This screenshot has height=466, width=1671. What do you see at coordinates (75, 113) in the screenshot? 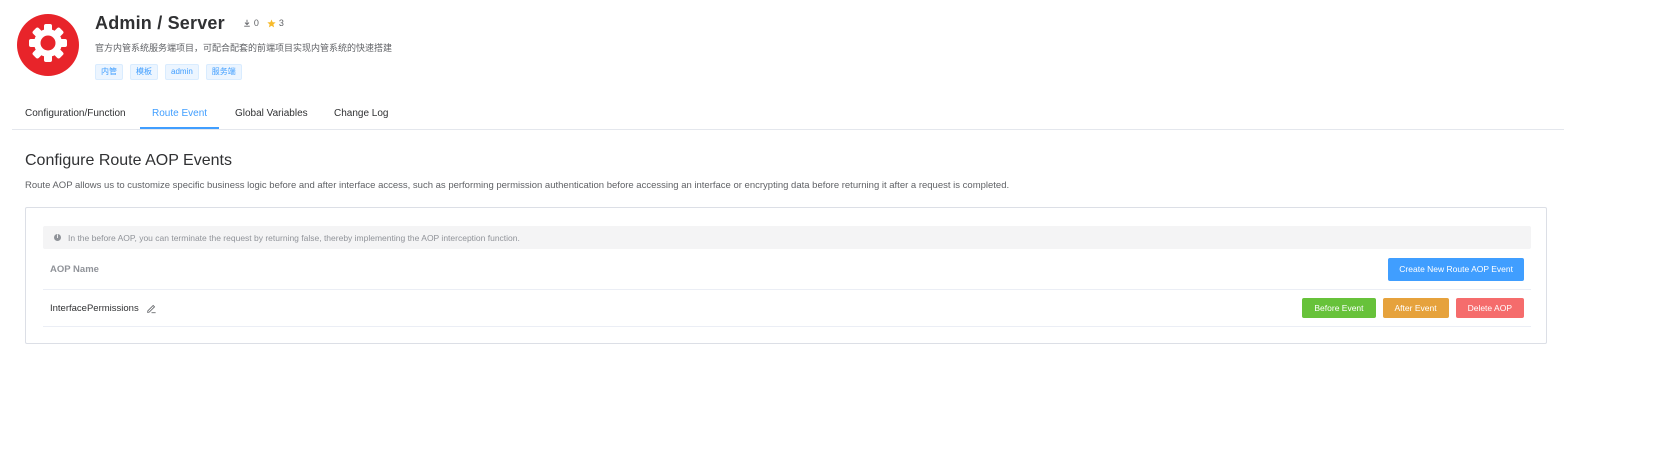
I see `tab-configuration-function: Configuration/Function` at bounding box center [75, 113].